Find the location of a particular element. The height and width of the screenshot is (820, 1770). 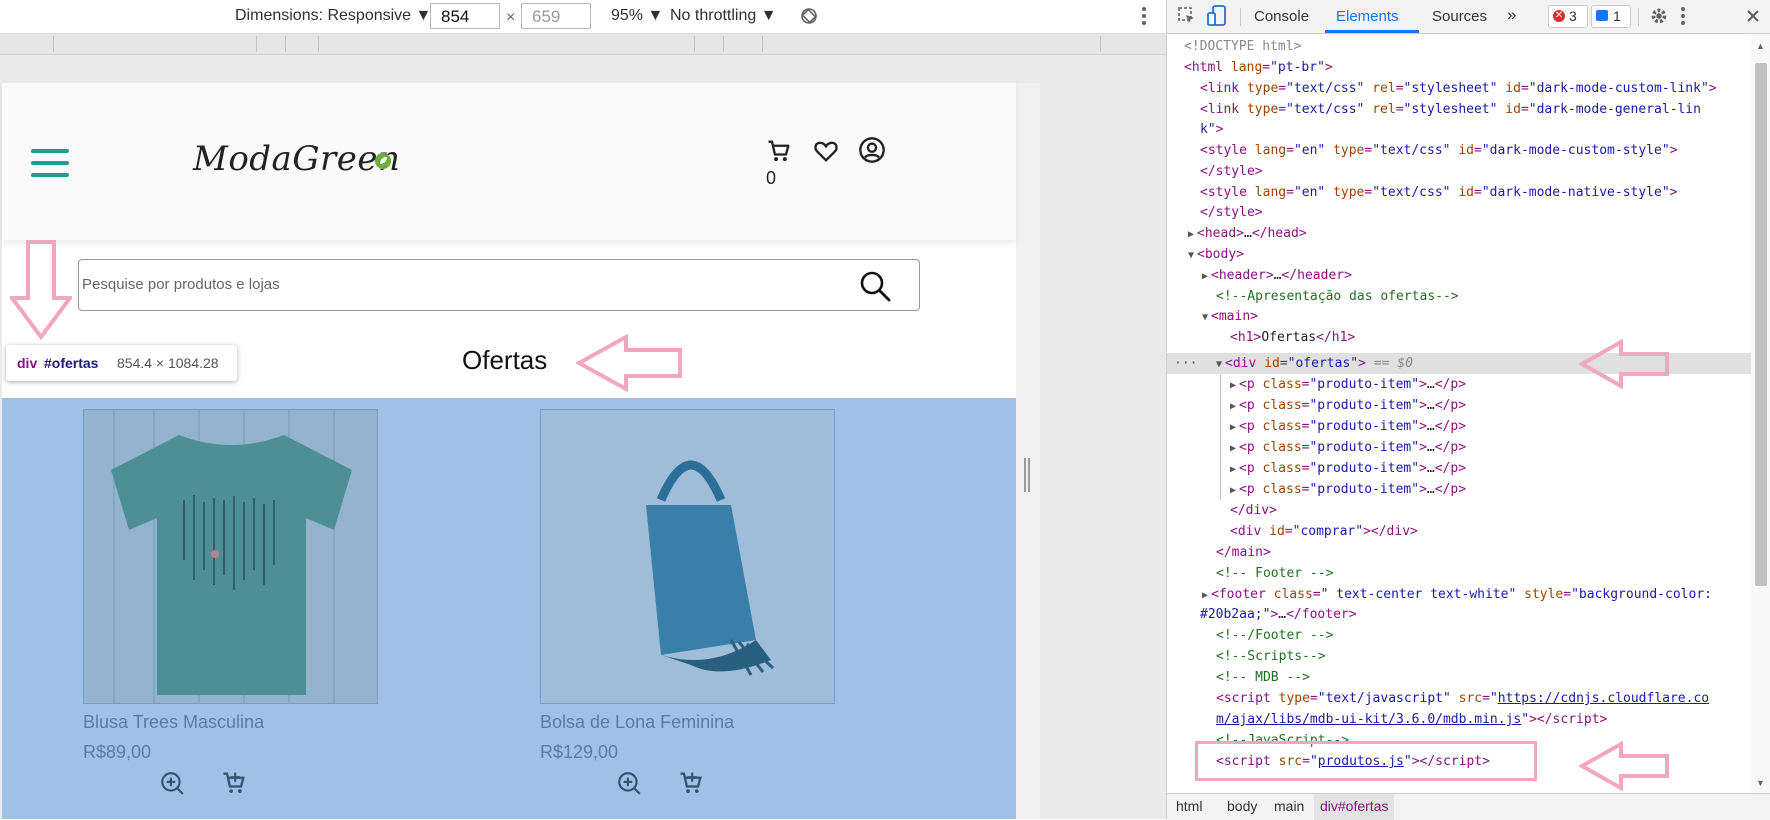

tooltip-tag: div is located at coordinates (27, 363).